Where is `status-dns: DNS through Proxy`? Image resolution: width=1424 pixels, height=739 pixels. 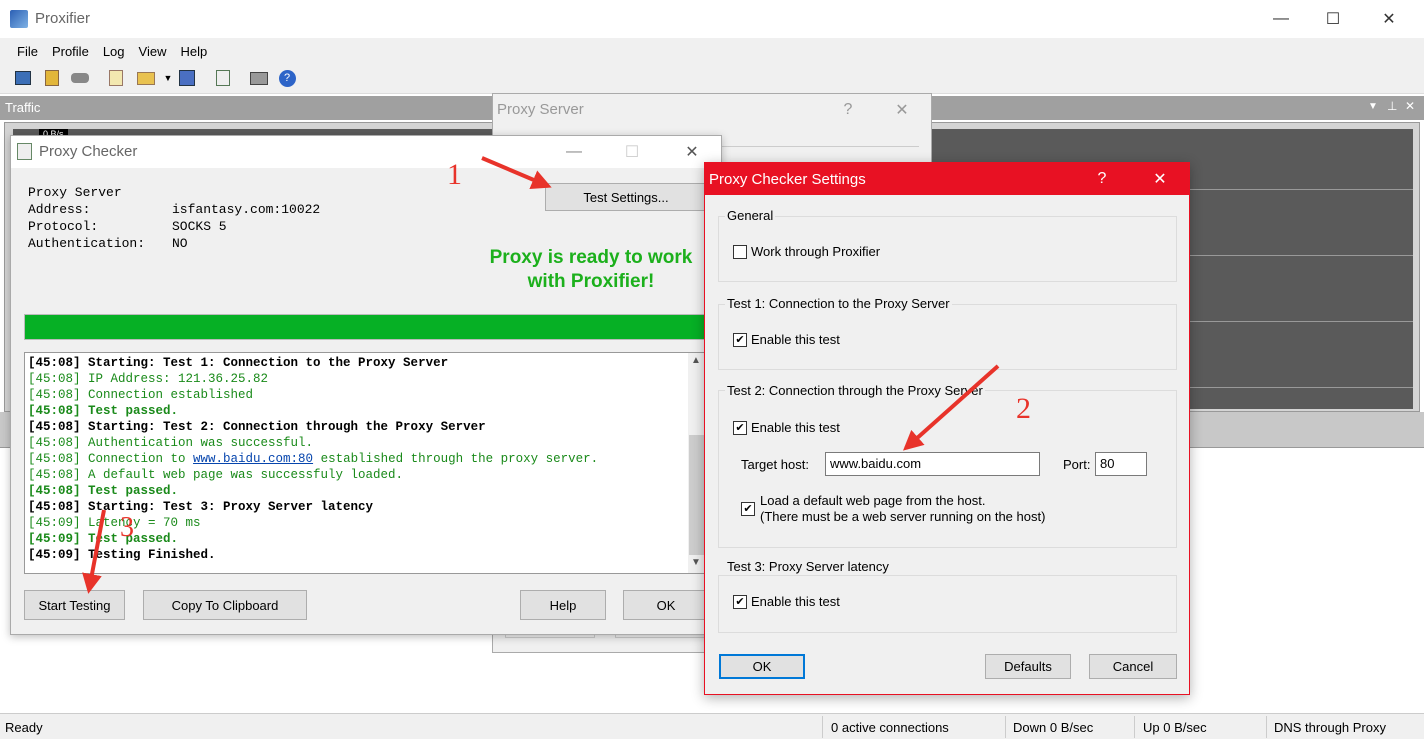
status-dns: DNS through Proxy is located at coordinates (1330, 727).